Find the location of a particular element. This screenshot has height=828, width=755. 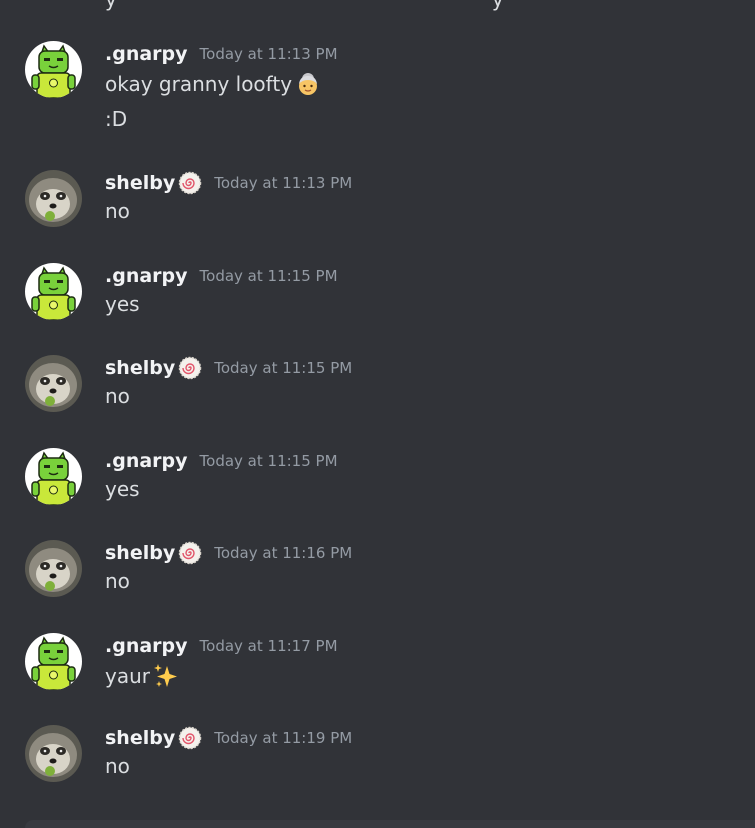

message-text: okay granny loofty is located at coordinates (213, 84).